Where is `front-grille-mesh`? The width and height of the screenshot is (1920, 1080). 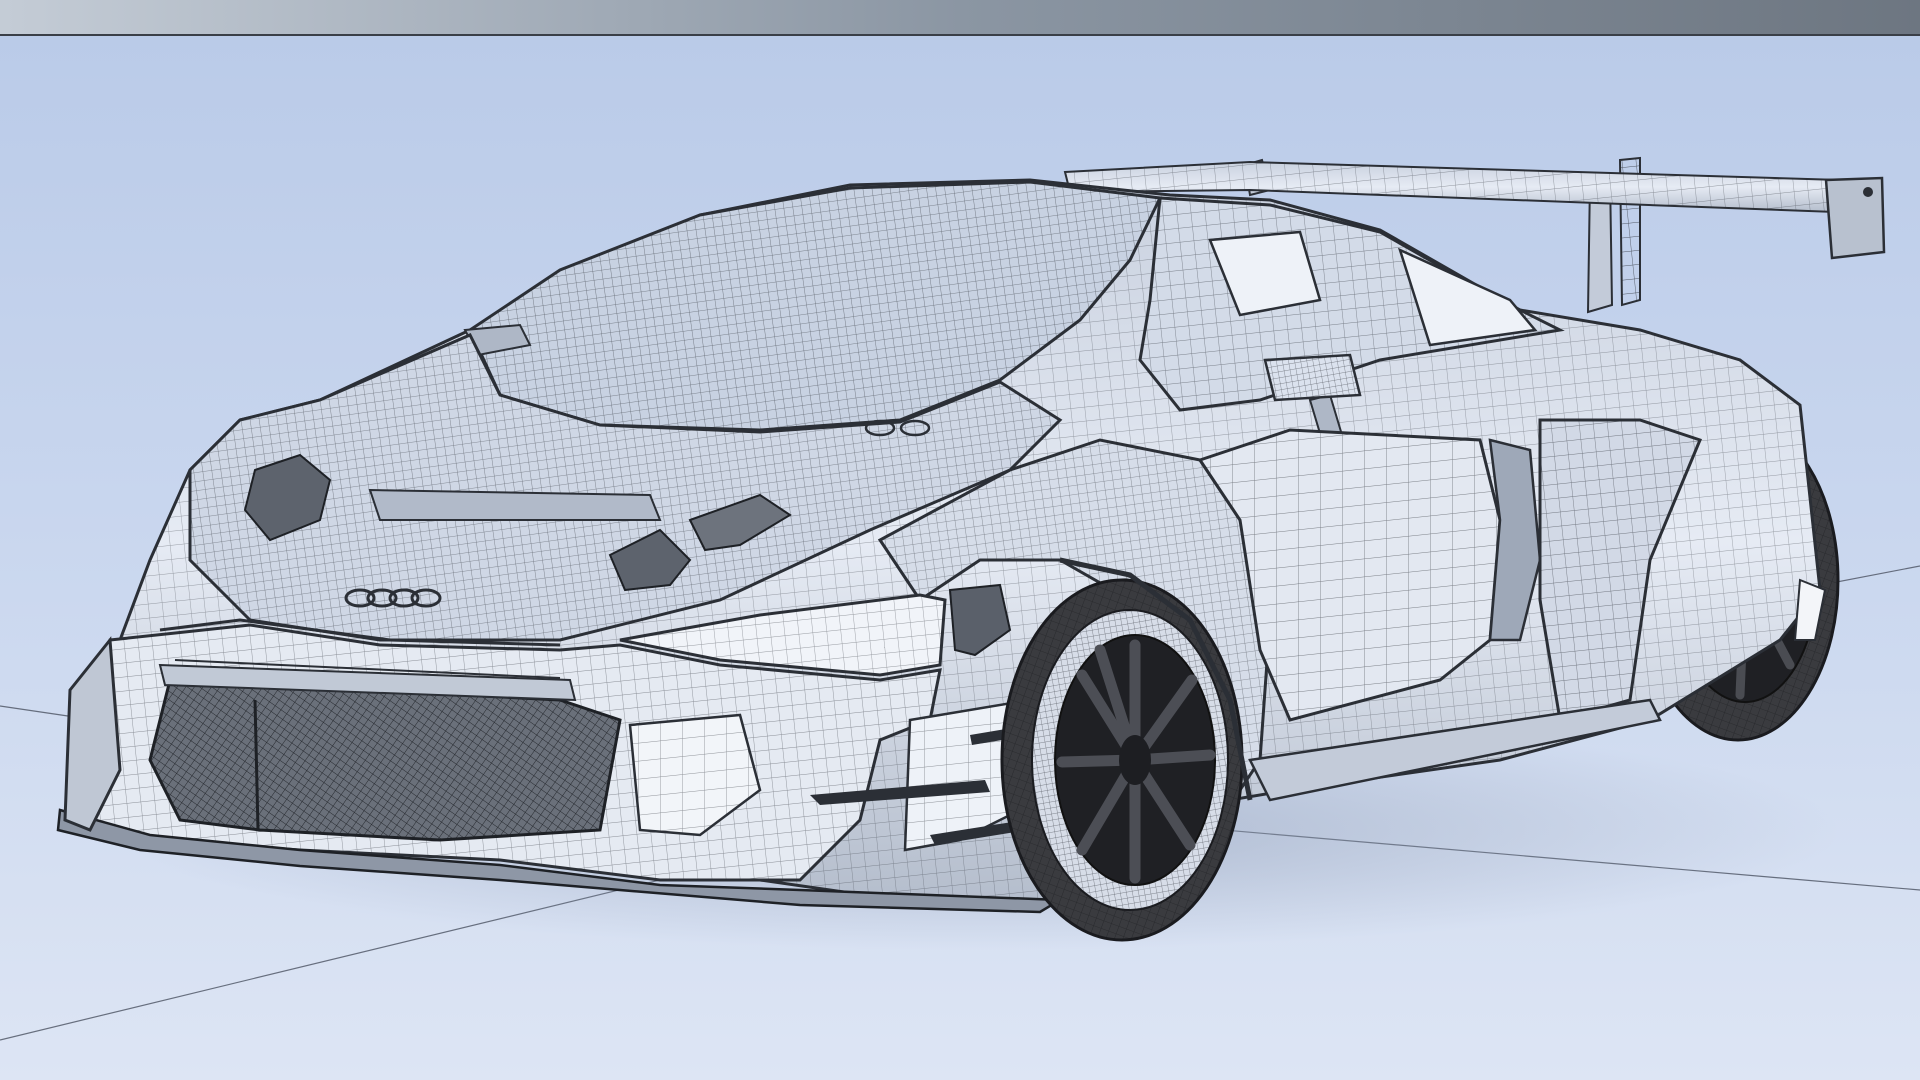 front-grille-mesh is located at coordinates (385, 760).